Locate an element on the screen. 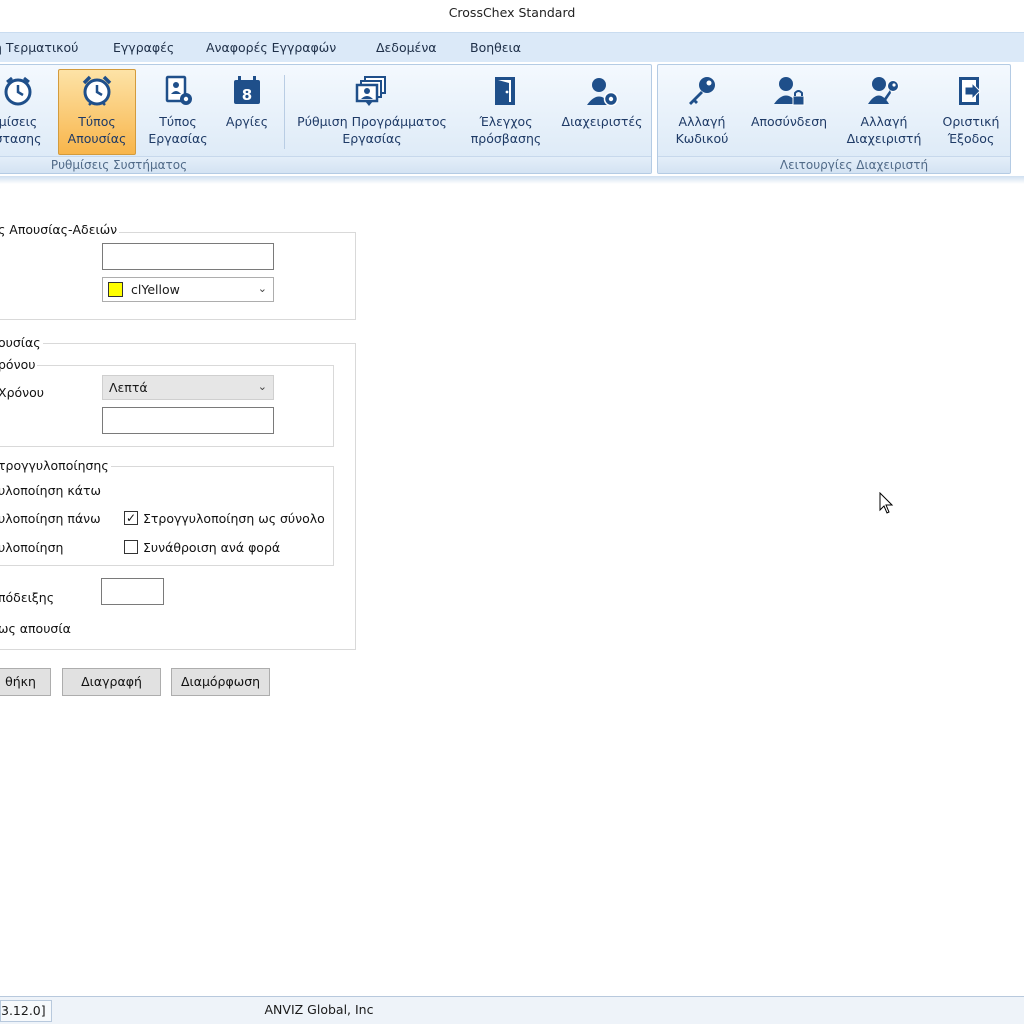 The image size is (1024, 1024). ribbon: μίσειςστασης ΤύποςΑπουσίας ΤύποςΕργασίας is located at coordinates (512, 120).